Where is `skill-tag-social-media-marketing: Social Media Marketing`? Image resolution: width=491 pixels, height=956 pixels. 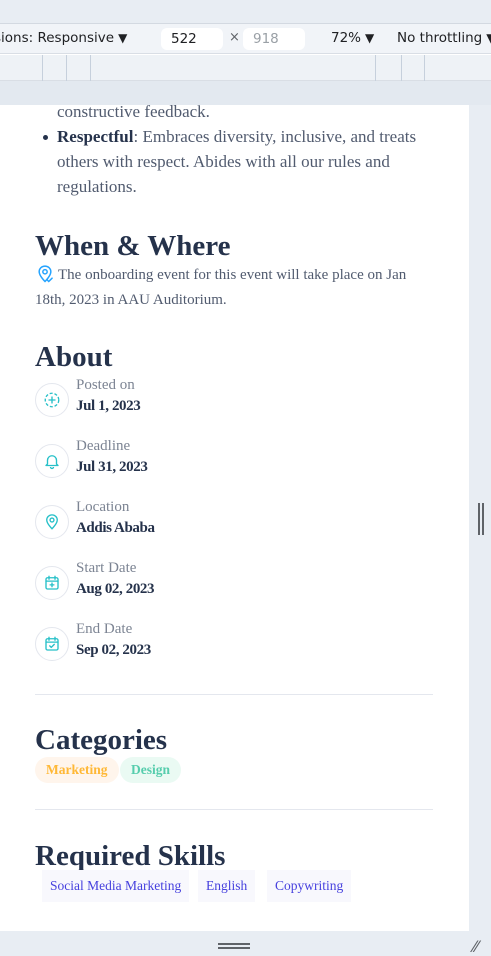
skill-tag-social-media-marketing: Social Media Marketing is located at coordinates (116, 886).